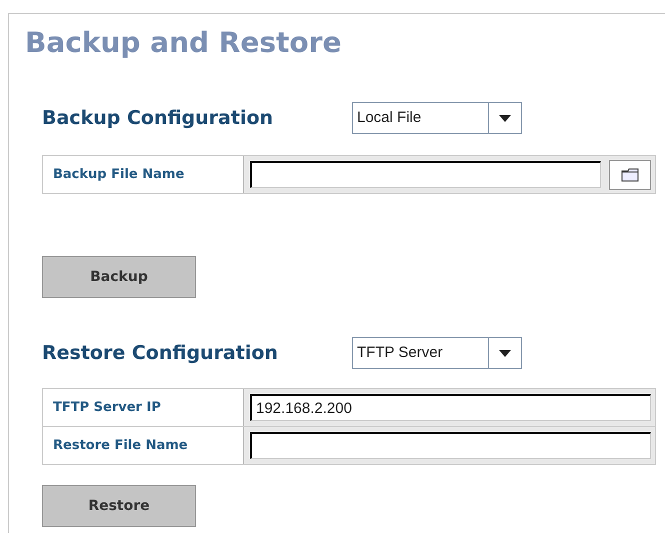 This screenshot has width=665, height=547. What do you see at coordinates (437, 353) in the screenshot?
I see `dropdown: TFTP Server` at bounding box center [437, 353].